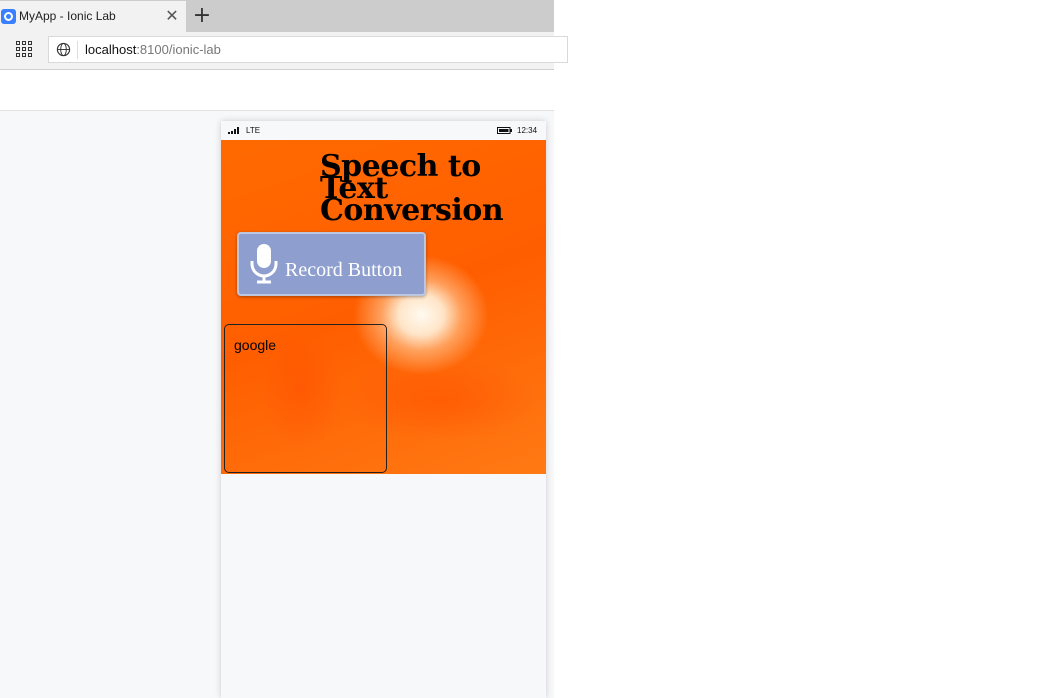 This screenshot has width=1041, height=698. I want to click on ionic-logo-icon, so click(8, 16).